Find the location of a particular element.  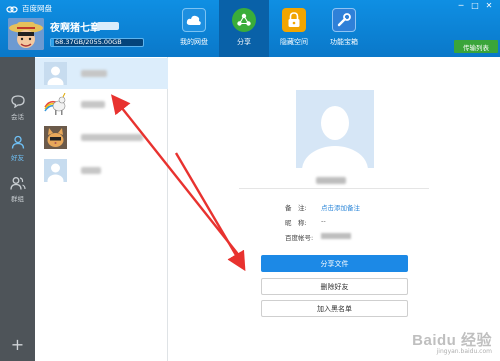

add-to-blacklist-button: 加入黑名单 is located at coordinates (334, 308).